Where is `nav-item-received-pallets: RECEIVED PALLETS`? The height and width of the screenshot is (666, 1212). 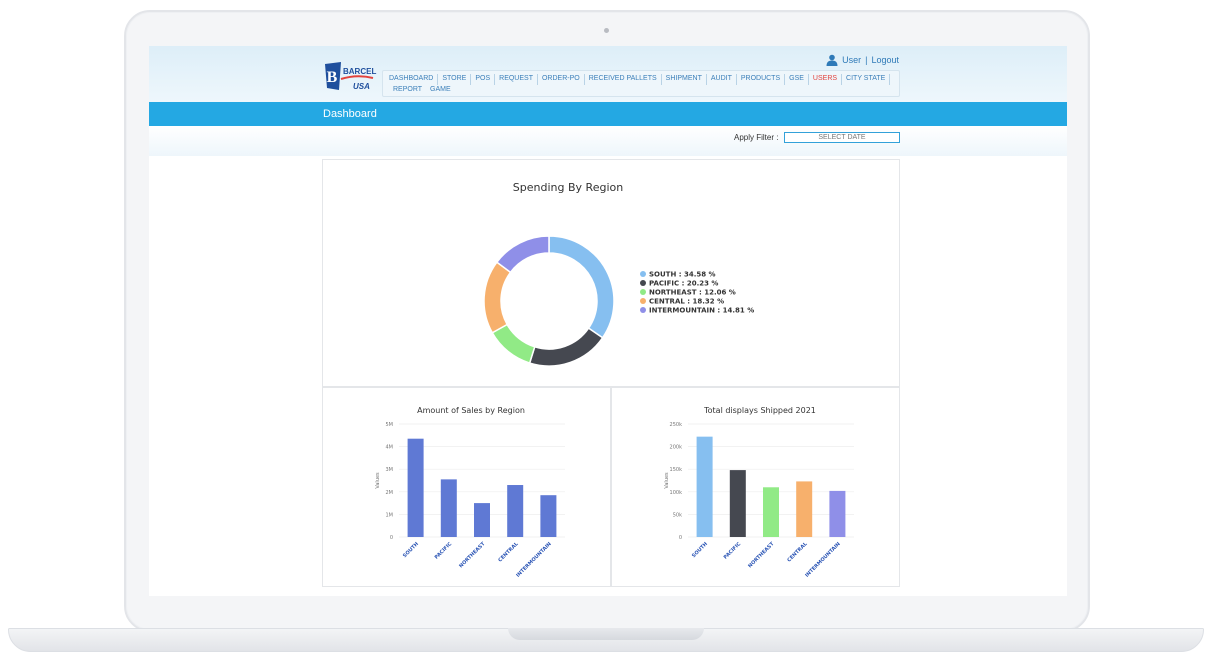
nav-item-received-pallets: RECEIVED PALLETS is located at coordinates (623, 79).